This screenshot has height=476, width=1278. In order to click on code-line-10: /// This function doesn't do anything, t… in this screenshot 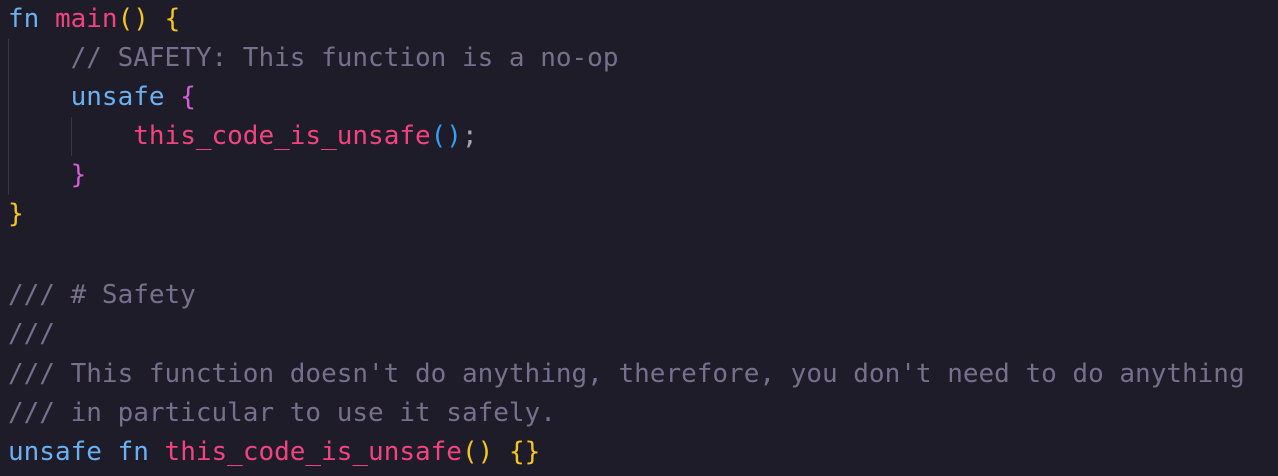, I will do `click(626, 374)`.